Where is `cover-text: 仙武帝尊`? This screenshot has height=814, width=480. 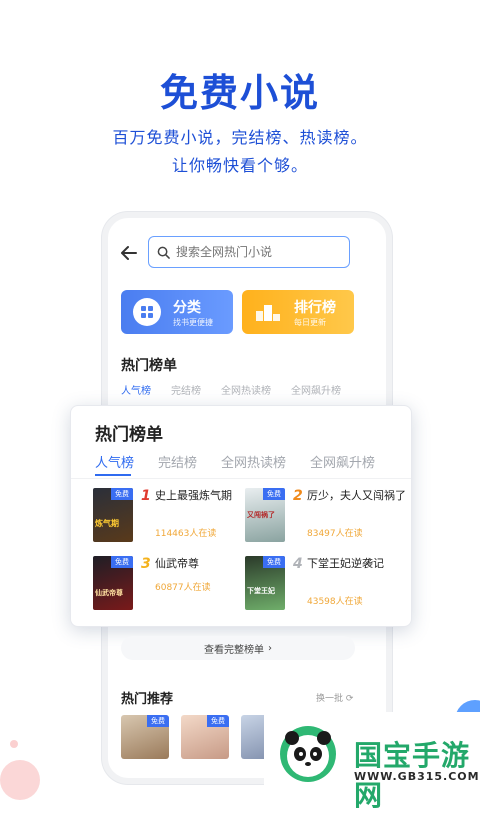 cover-text: 仙武帝尊 is located at coordinates (109, 593).